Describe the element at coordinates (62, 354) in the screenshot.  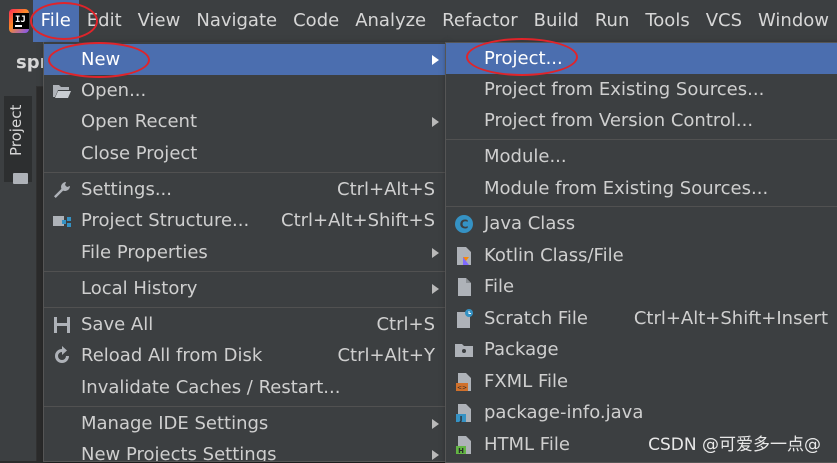
I see `reload-icon` at that location.